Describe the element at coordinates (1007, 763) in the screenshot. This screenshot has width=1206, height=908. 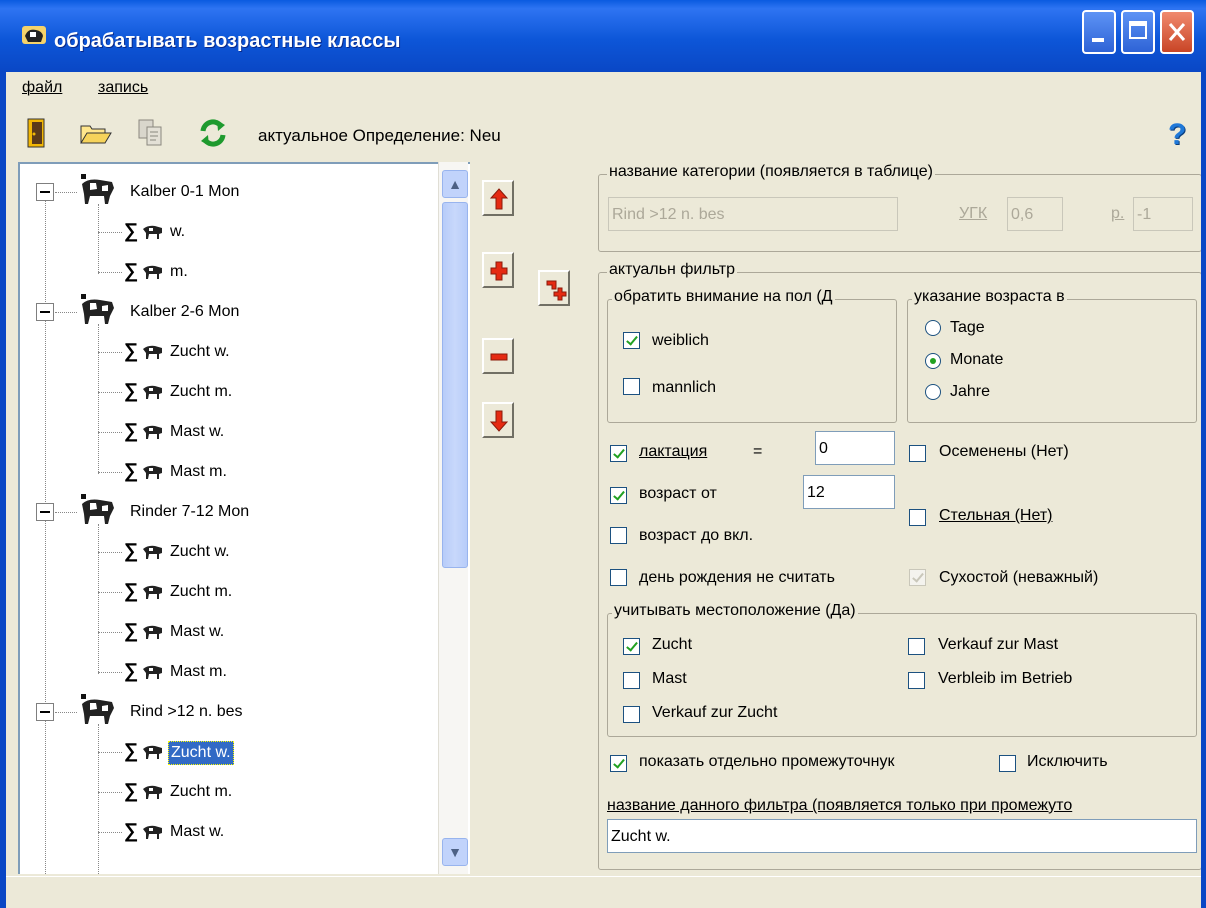
I see `exclude-checkbox` at that location.